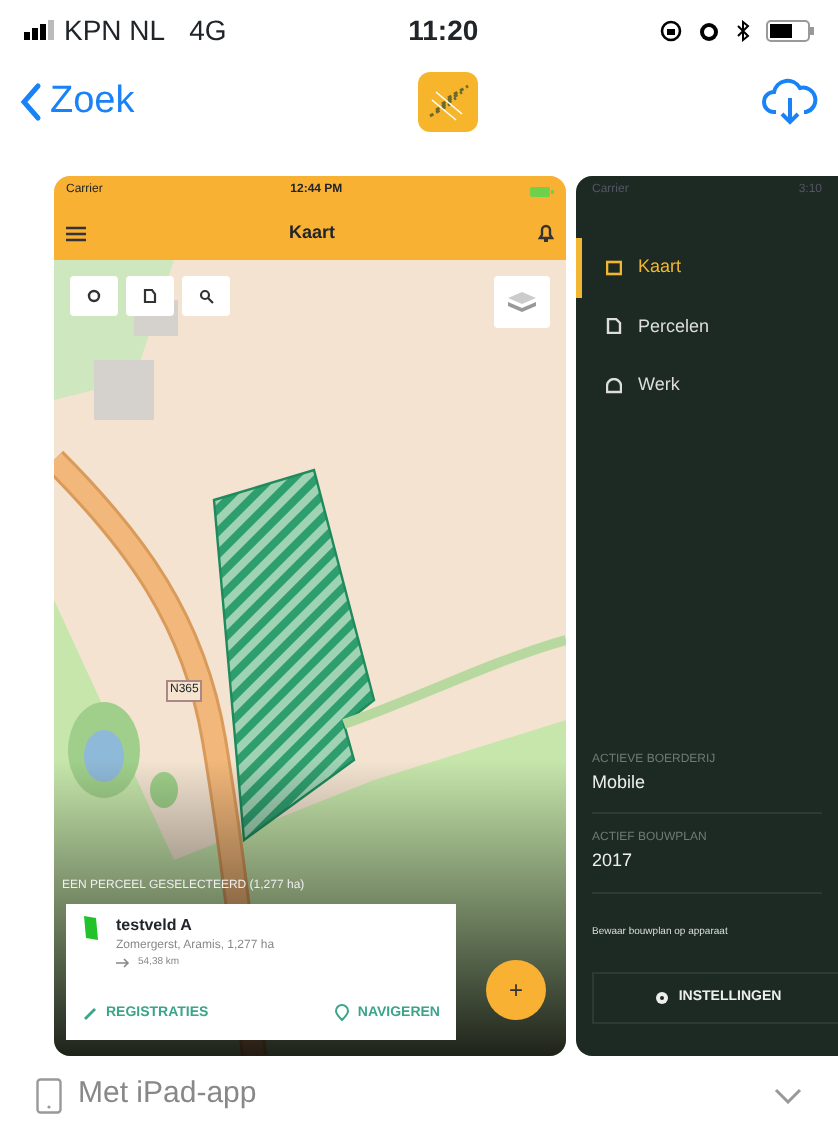  I want to click on search-icon, so click(206, 296).